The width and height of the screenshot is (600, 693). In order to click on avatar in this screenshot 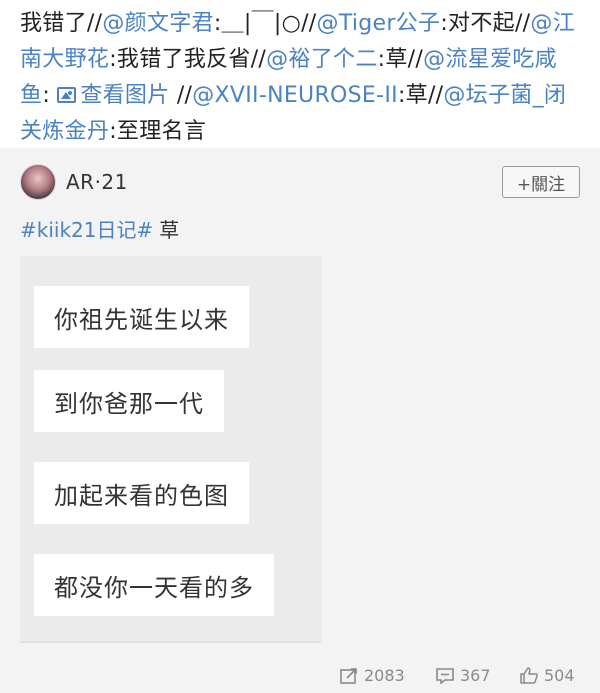, I will do `click(38, 182)`.